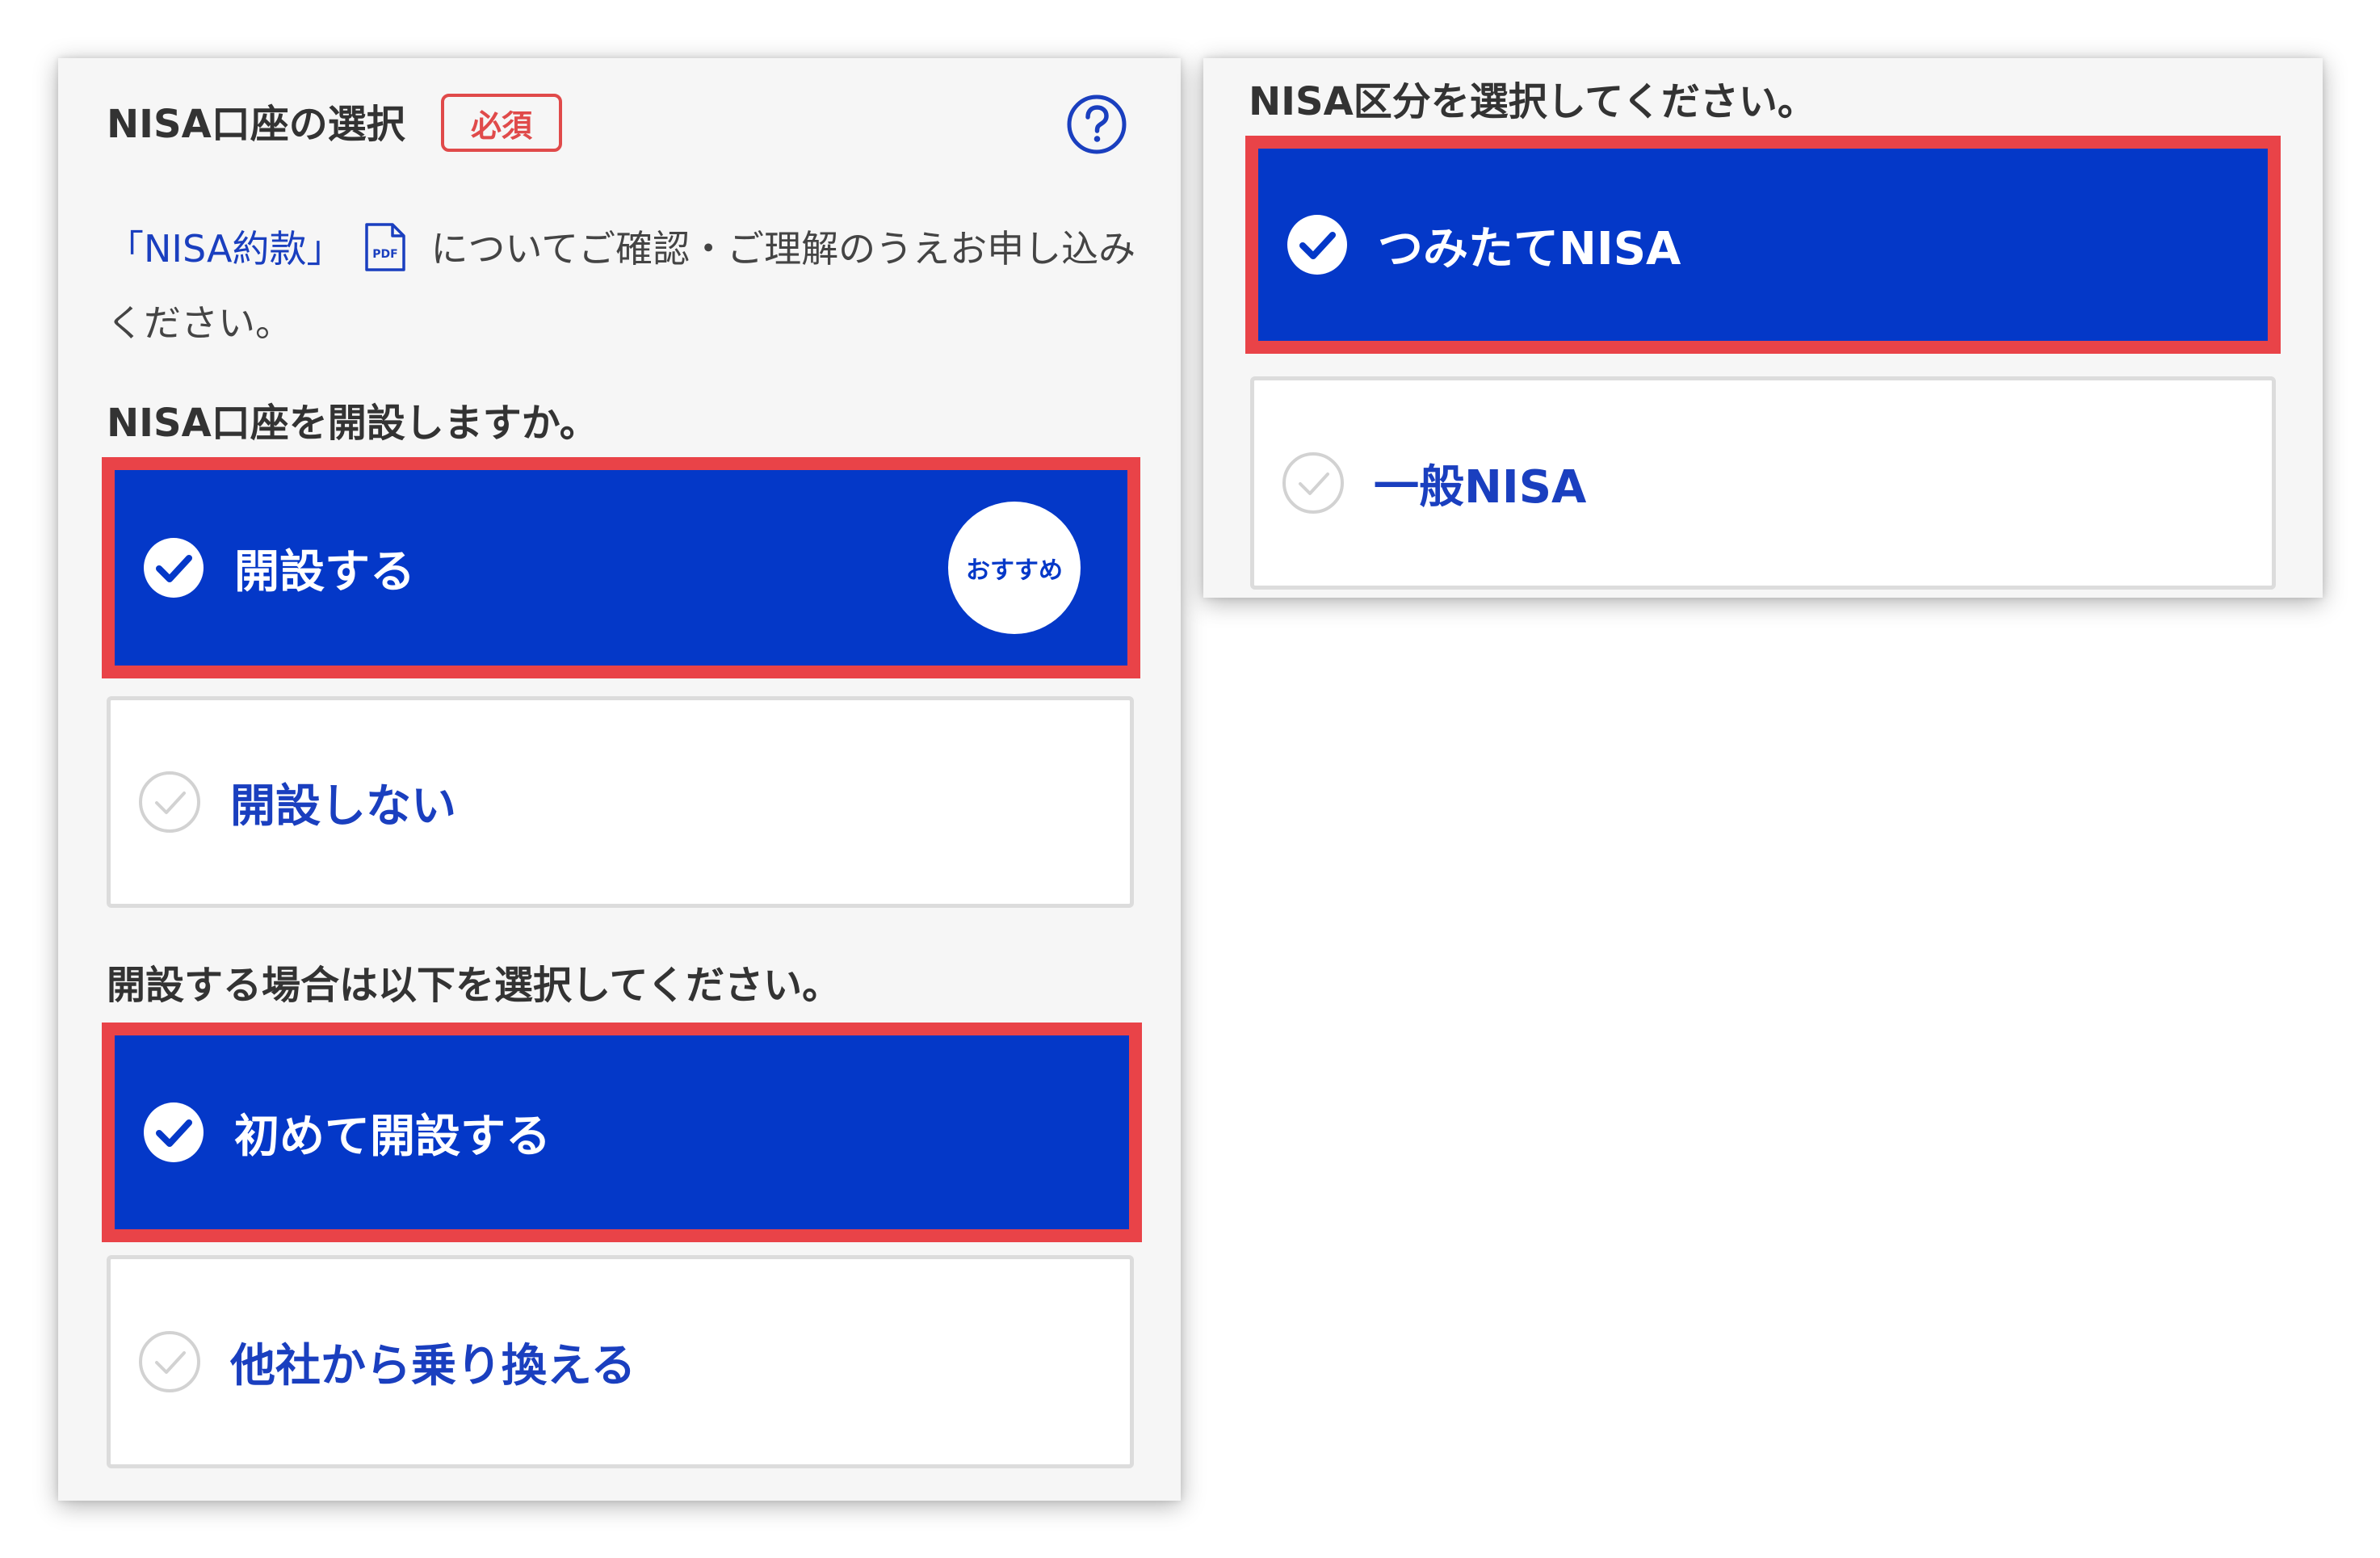 This screenshot has width=2380, height=1558. Describe the element at coordinates (1481, 487) in the screenshot. I see `option-label: 一般NISA` at that location.